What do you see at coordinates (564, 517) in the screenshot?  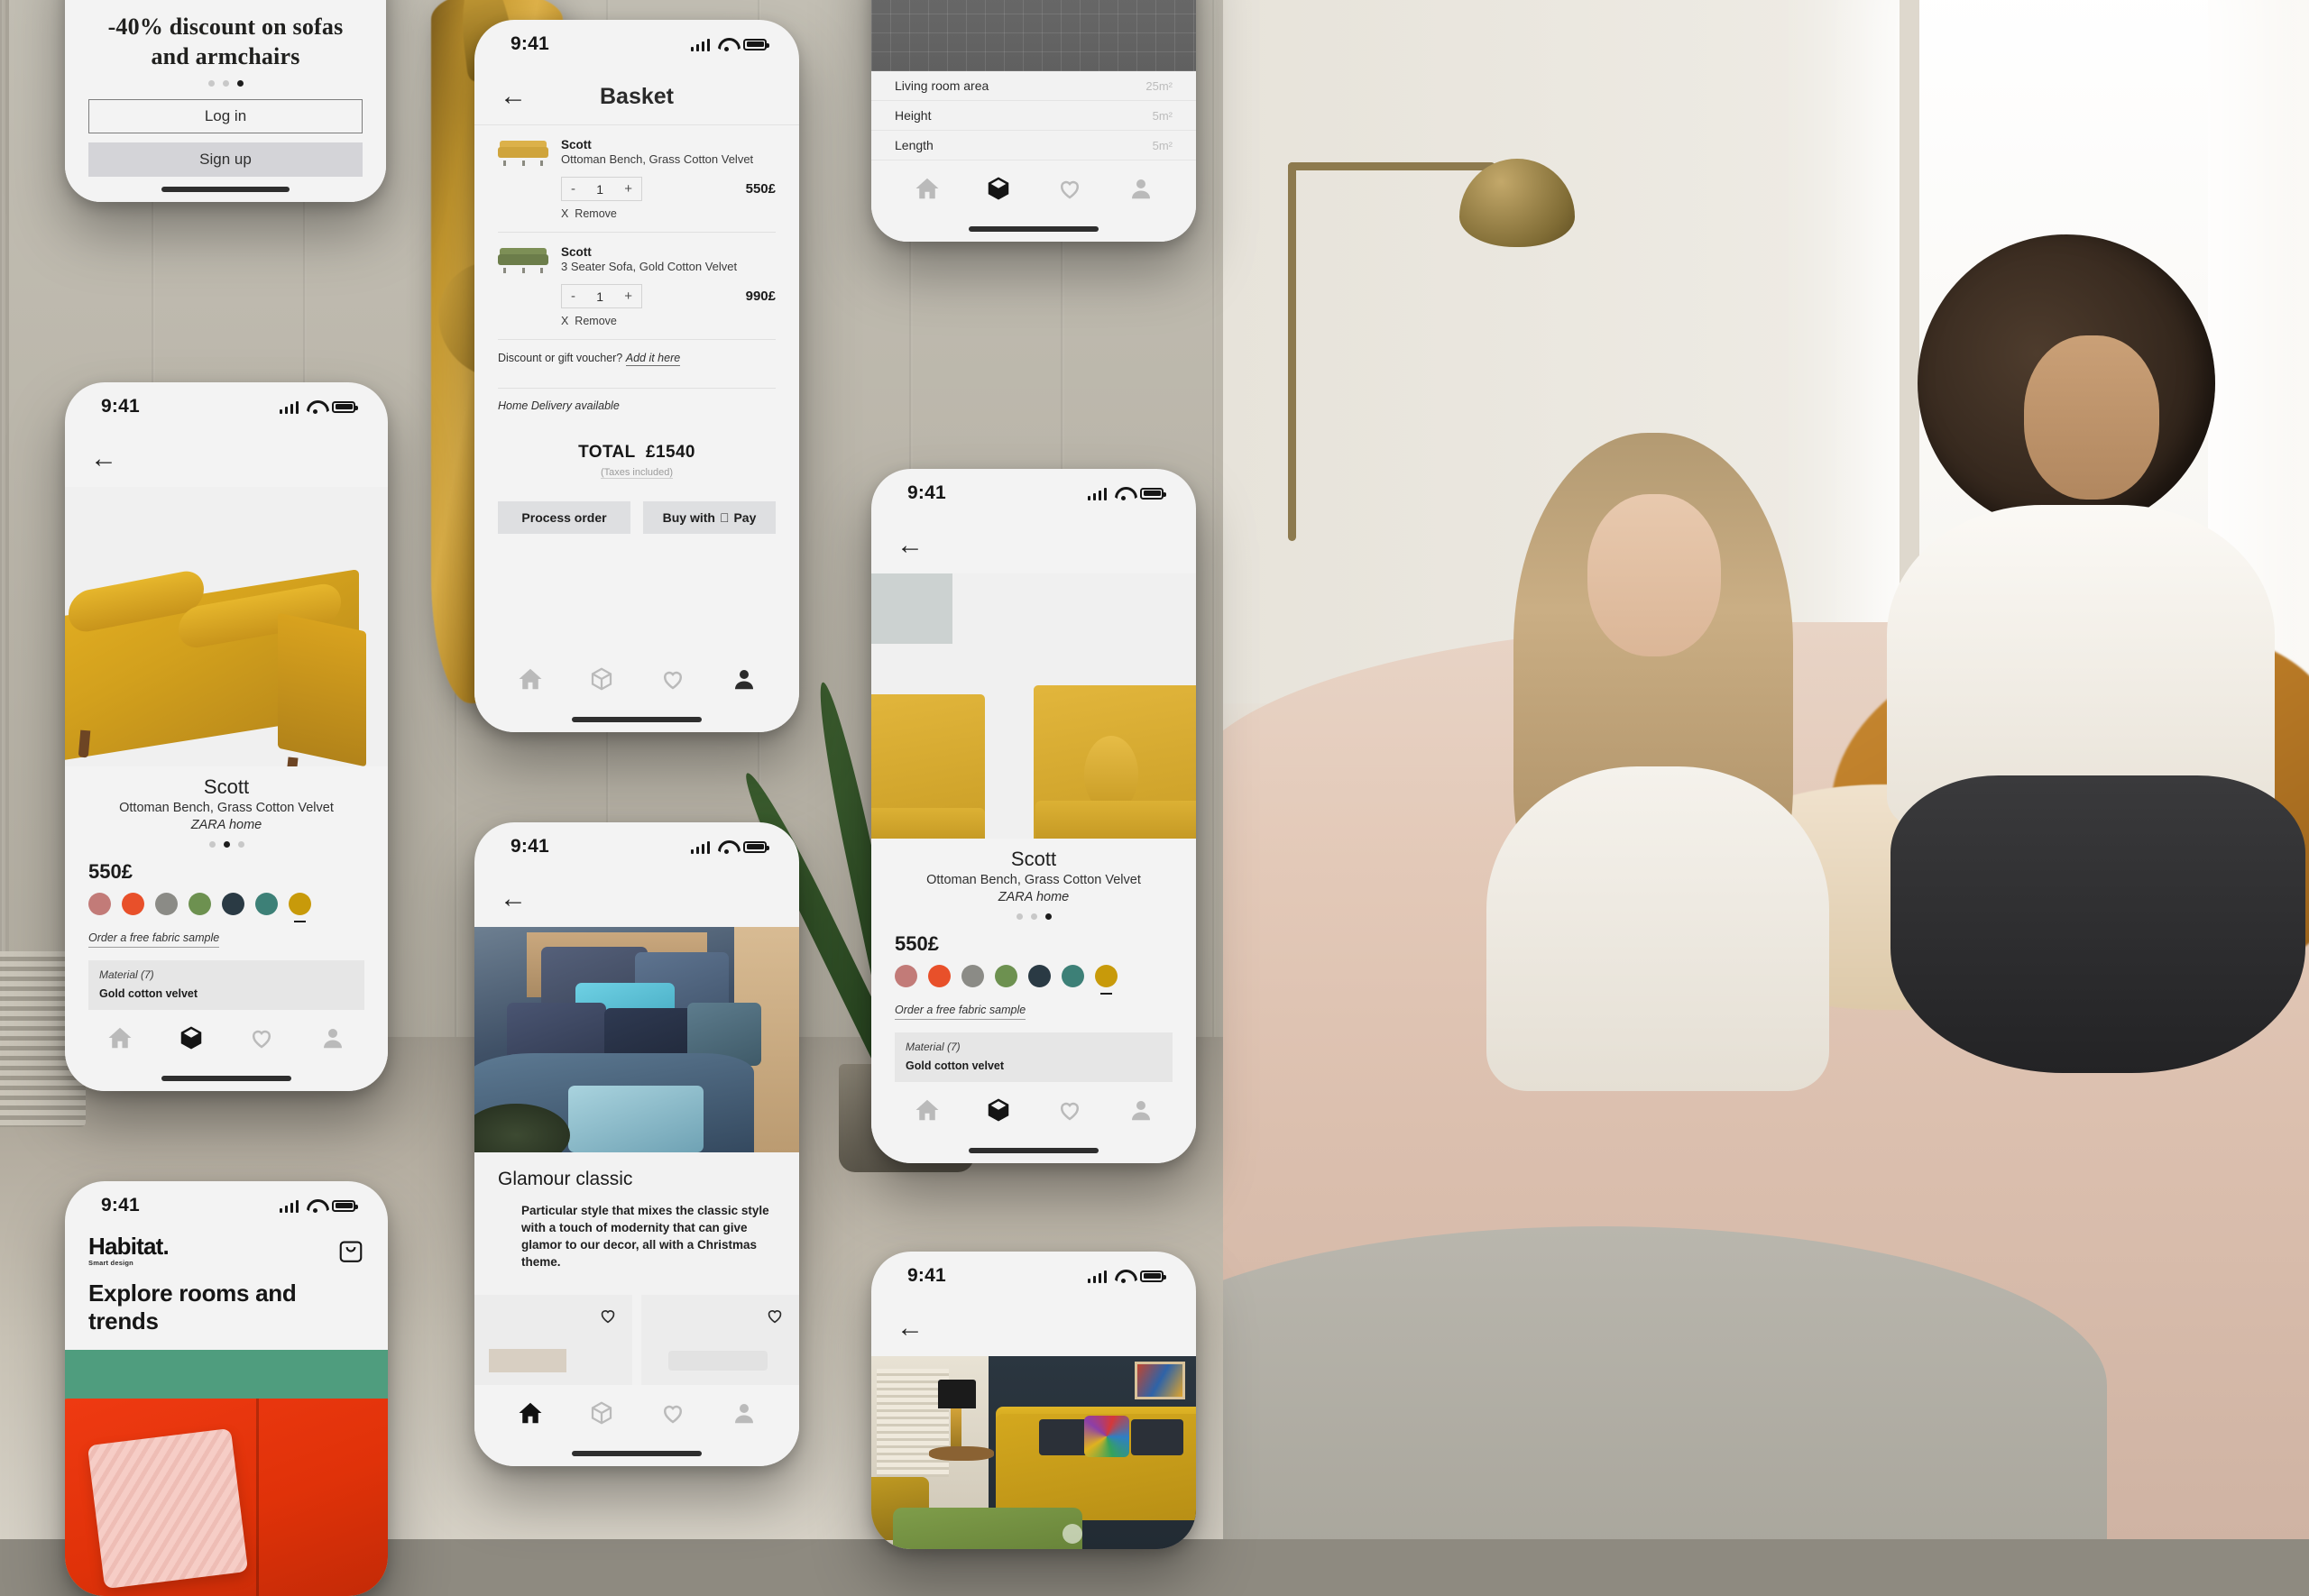 I see `process-order-button: Process order` at bounding box center [564, 517].